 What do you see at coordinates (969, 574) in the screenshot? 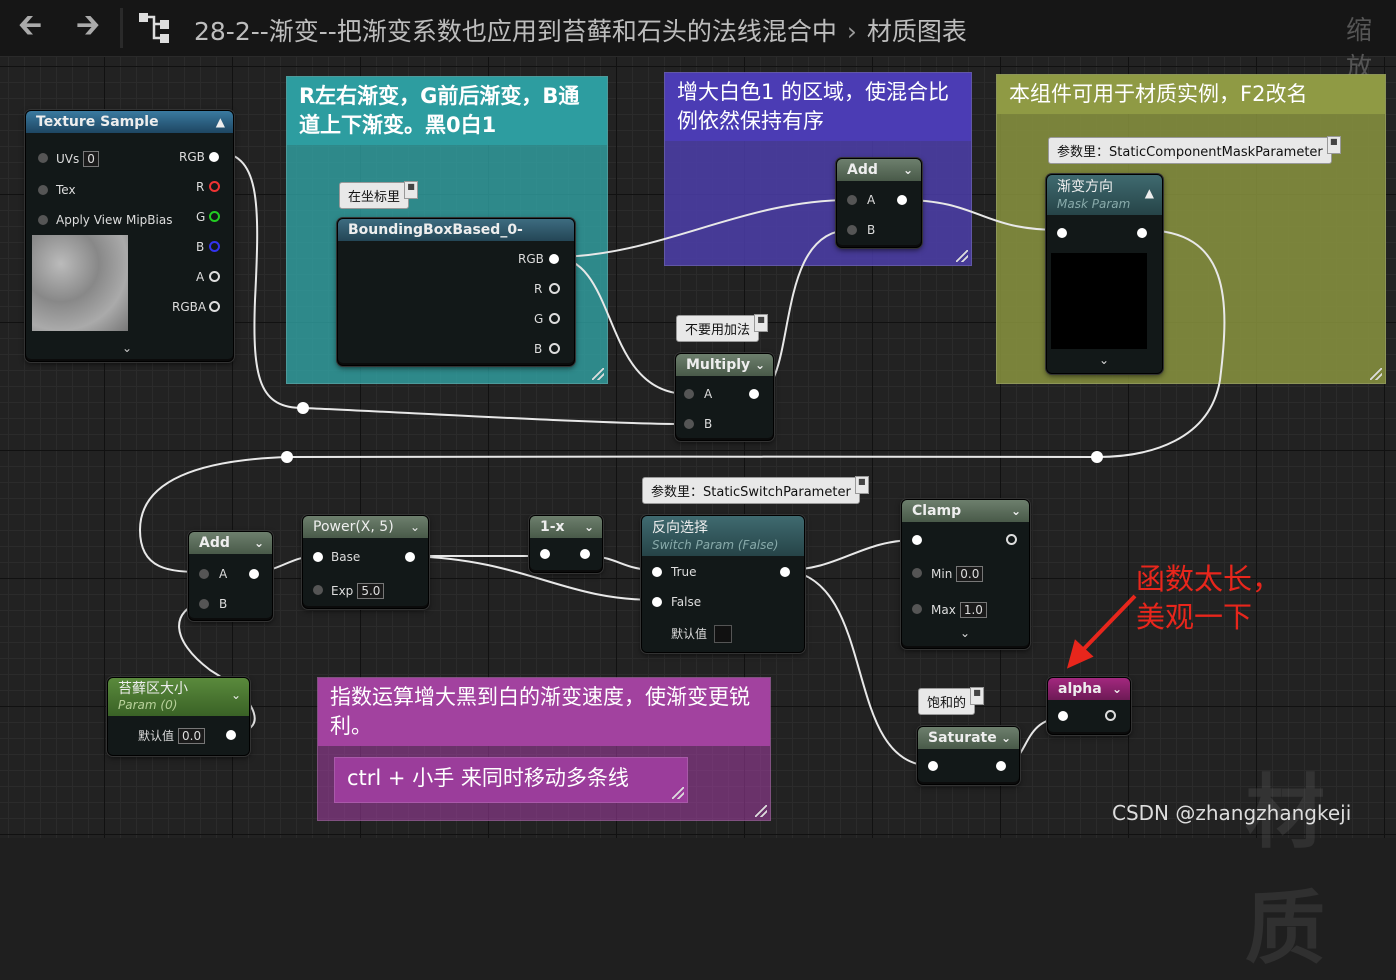
I see `min-value: 0.0` at bounding box center [969, 574].